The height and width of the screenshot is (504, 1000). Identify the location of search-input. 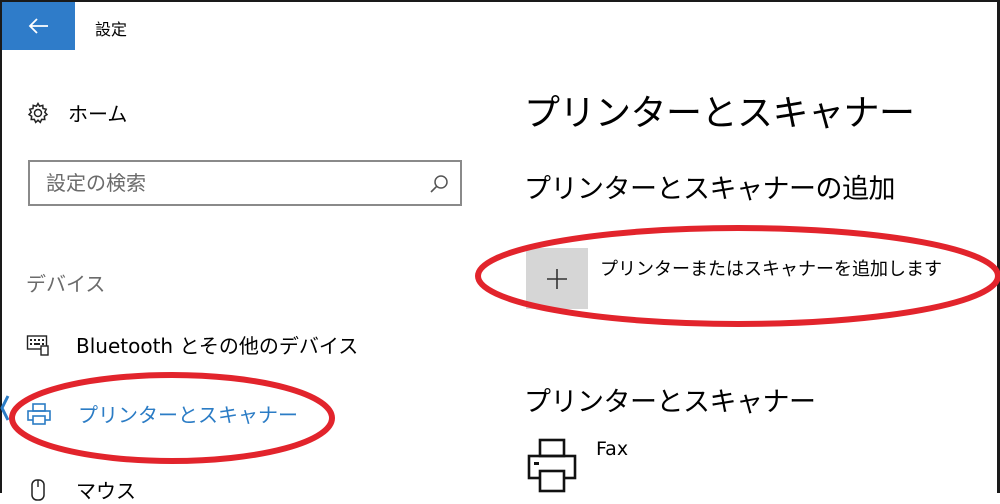
(236, 183).